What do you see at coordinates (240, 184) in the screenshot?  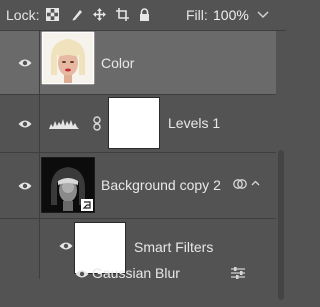 I see `smart-filter-effects-icon` at bounding box center [240, 184].